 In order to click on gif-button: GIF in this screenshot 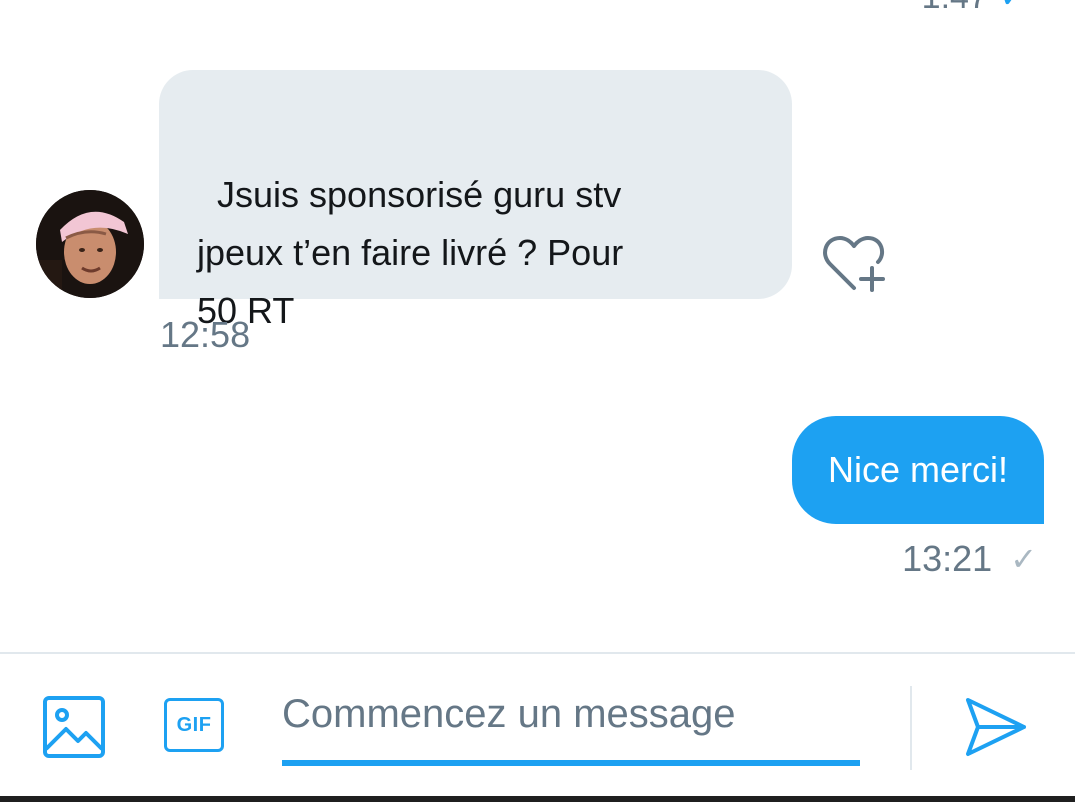, I will do `click(194, 725)`.